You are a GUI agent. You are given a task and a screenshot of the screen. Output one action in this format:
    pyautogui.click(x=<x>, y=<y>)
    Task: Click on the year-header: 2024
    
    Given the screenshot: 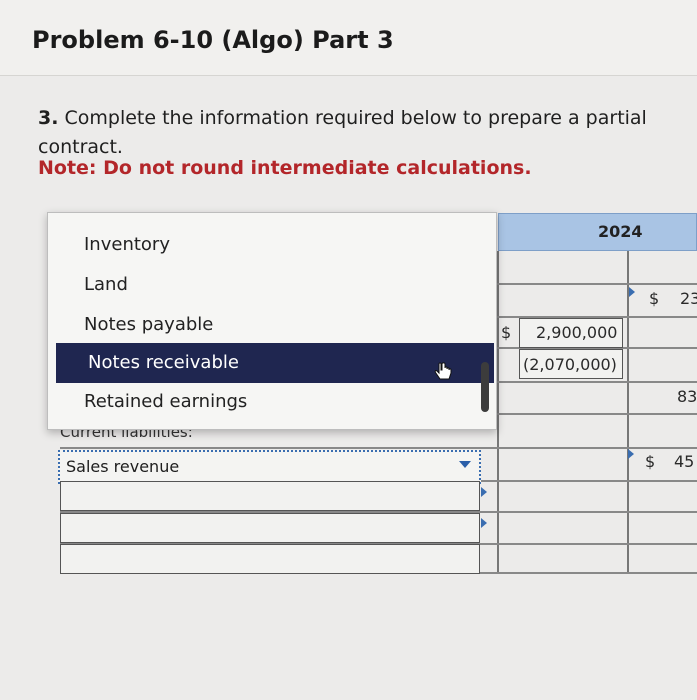 What is the action you would take?
    pyautogui.click(x=620, y=231)
    